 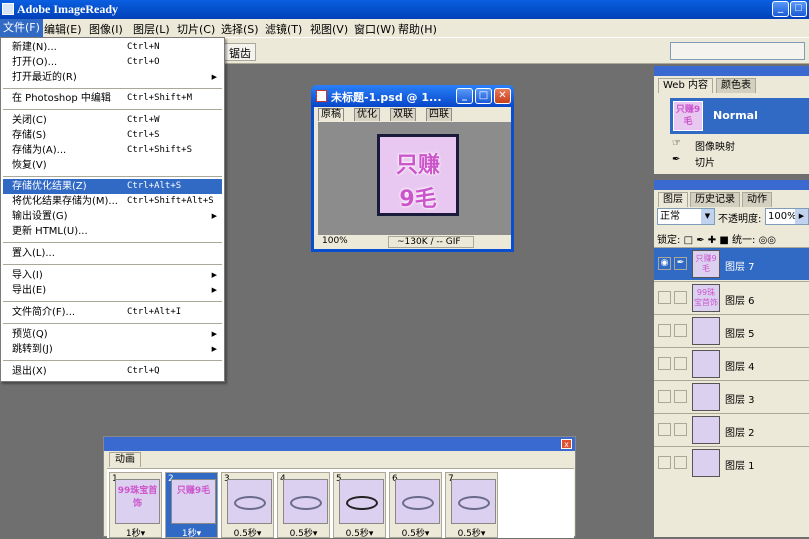 I want to click on layer-row: 图层 5, so click(x=731, y=330).